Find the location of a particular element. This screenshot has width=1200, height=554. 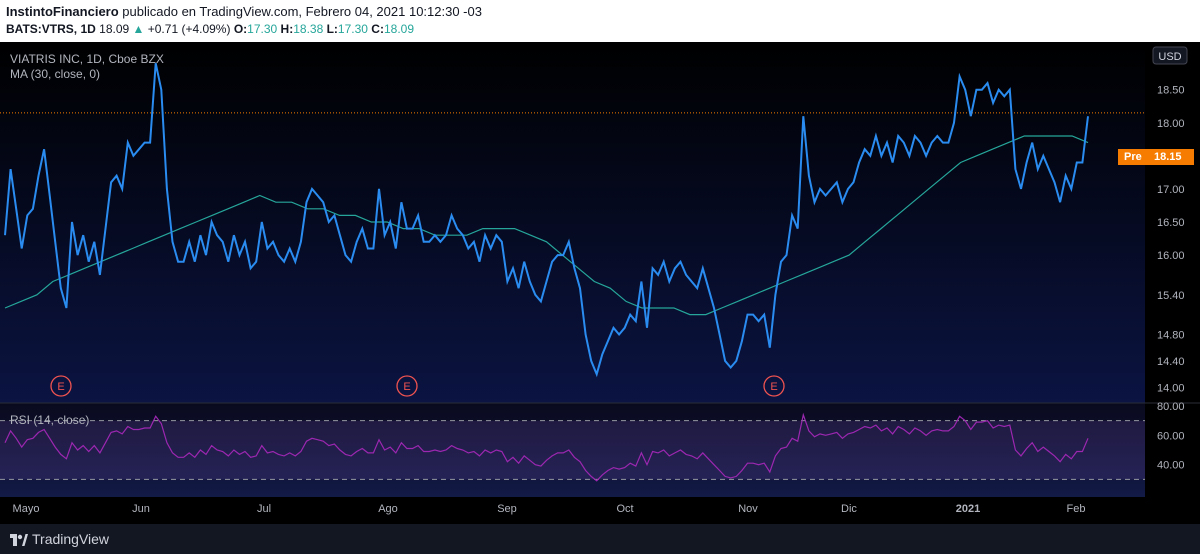

time-tick-label: Sep is located at coordinates (507, 509).